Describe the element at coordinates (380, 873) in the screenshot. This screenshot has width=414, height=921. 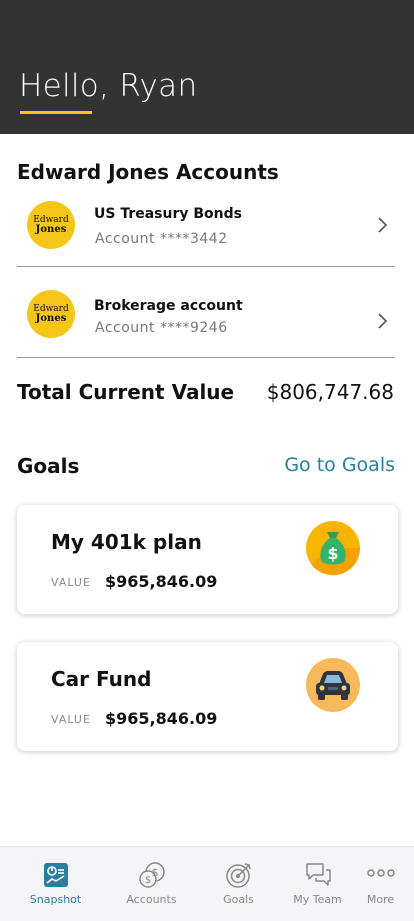
I see `more-dots-icon` at that location.